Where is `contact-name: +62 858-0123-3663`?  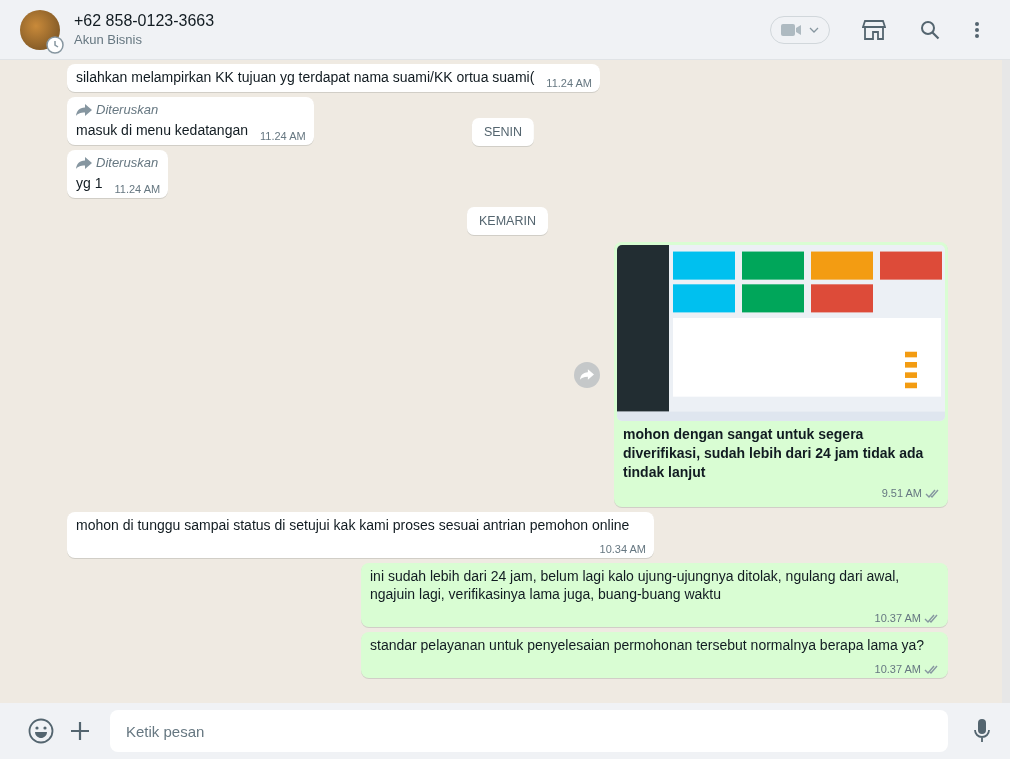 contact-name: +62 858-0123-3663 is located at coordinates (415, 21).